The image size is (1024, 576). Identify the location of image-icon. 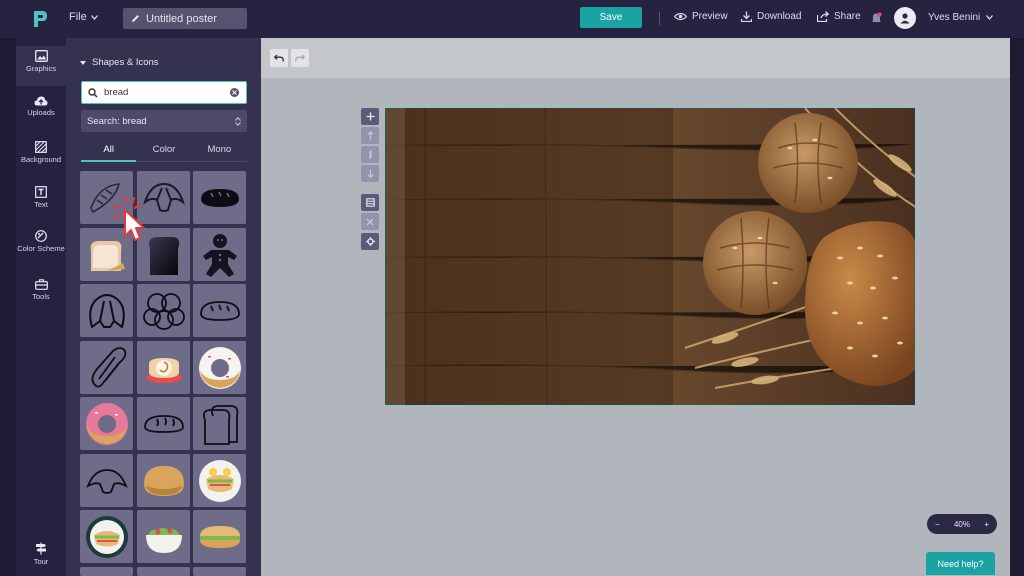
(41, 56).